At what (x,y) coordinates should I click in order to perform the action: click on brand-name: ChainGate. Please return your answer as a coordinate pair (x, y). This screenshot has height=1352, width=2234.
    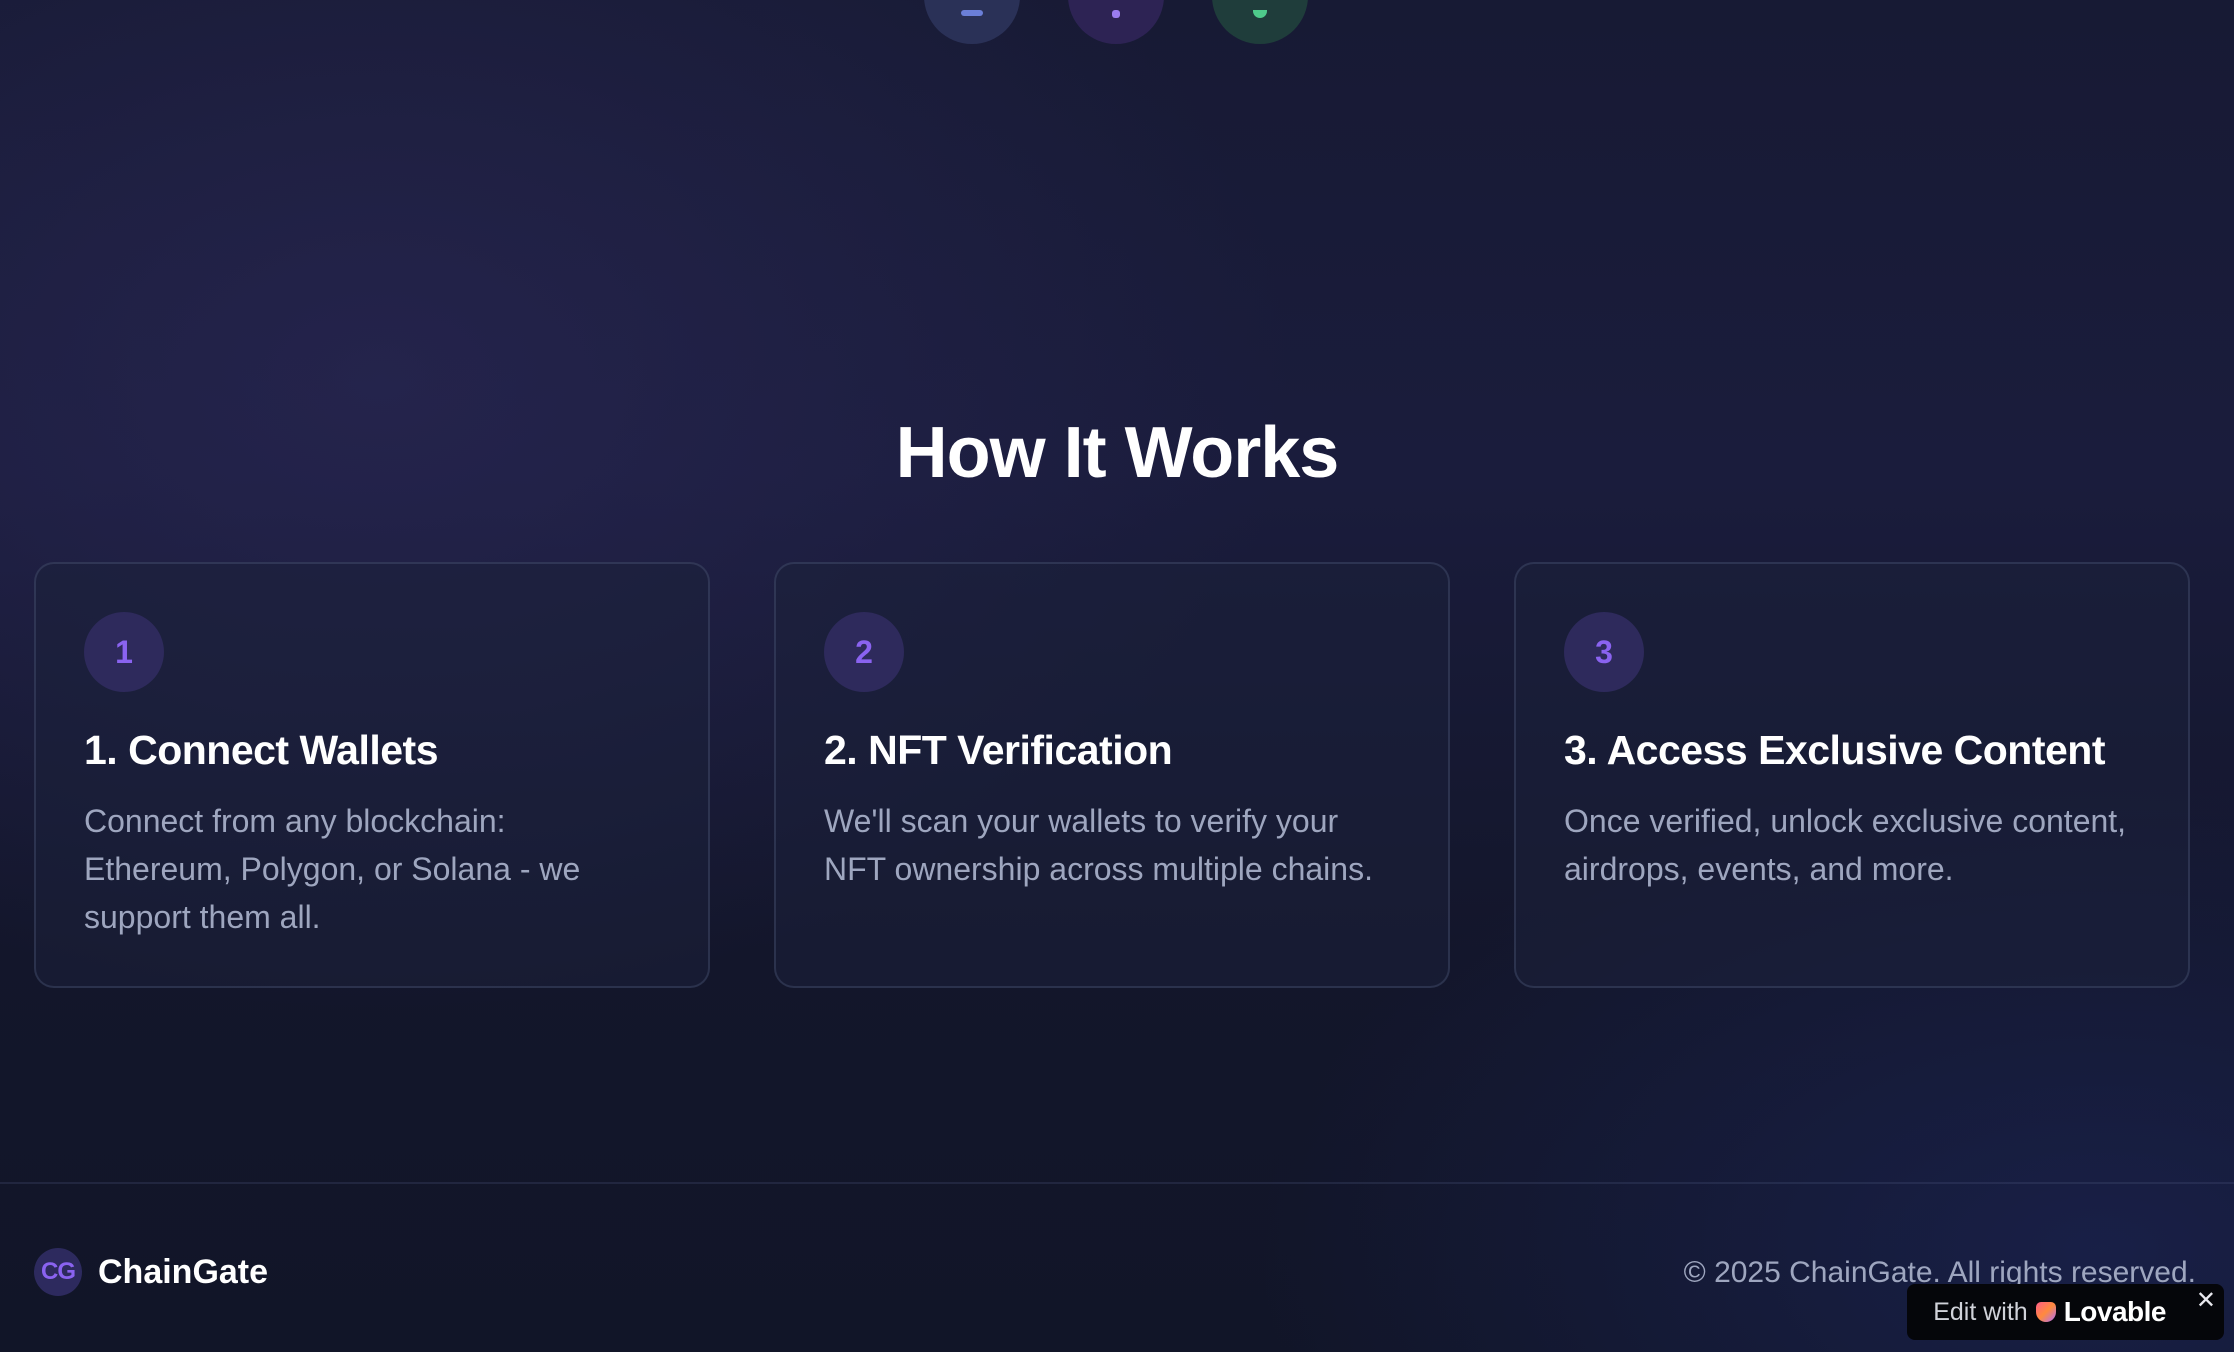
    Looking at the image, I should click on (183, 1271).